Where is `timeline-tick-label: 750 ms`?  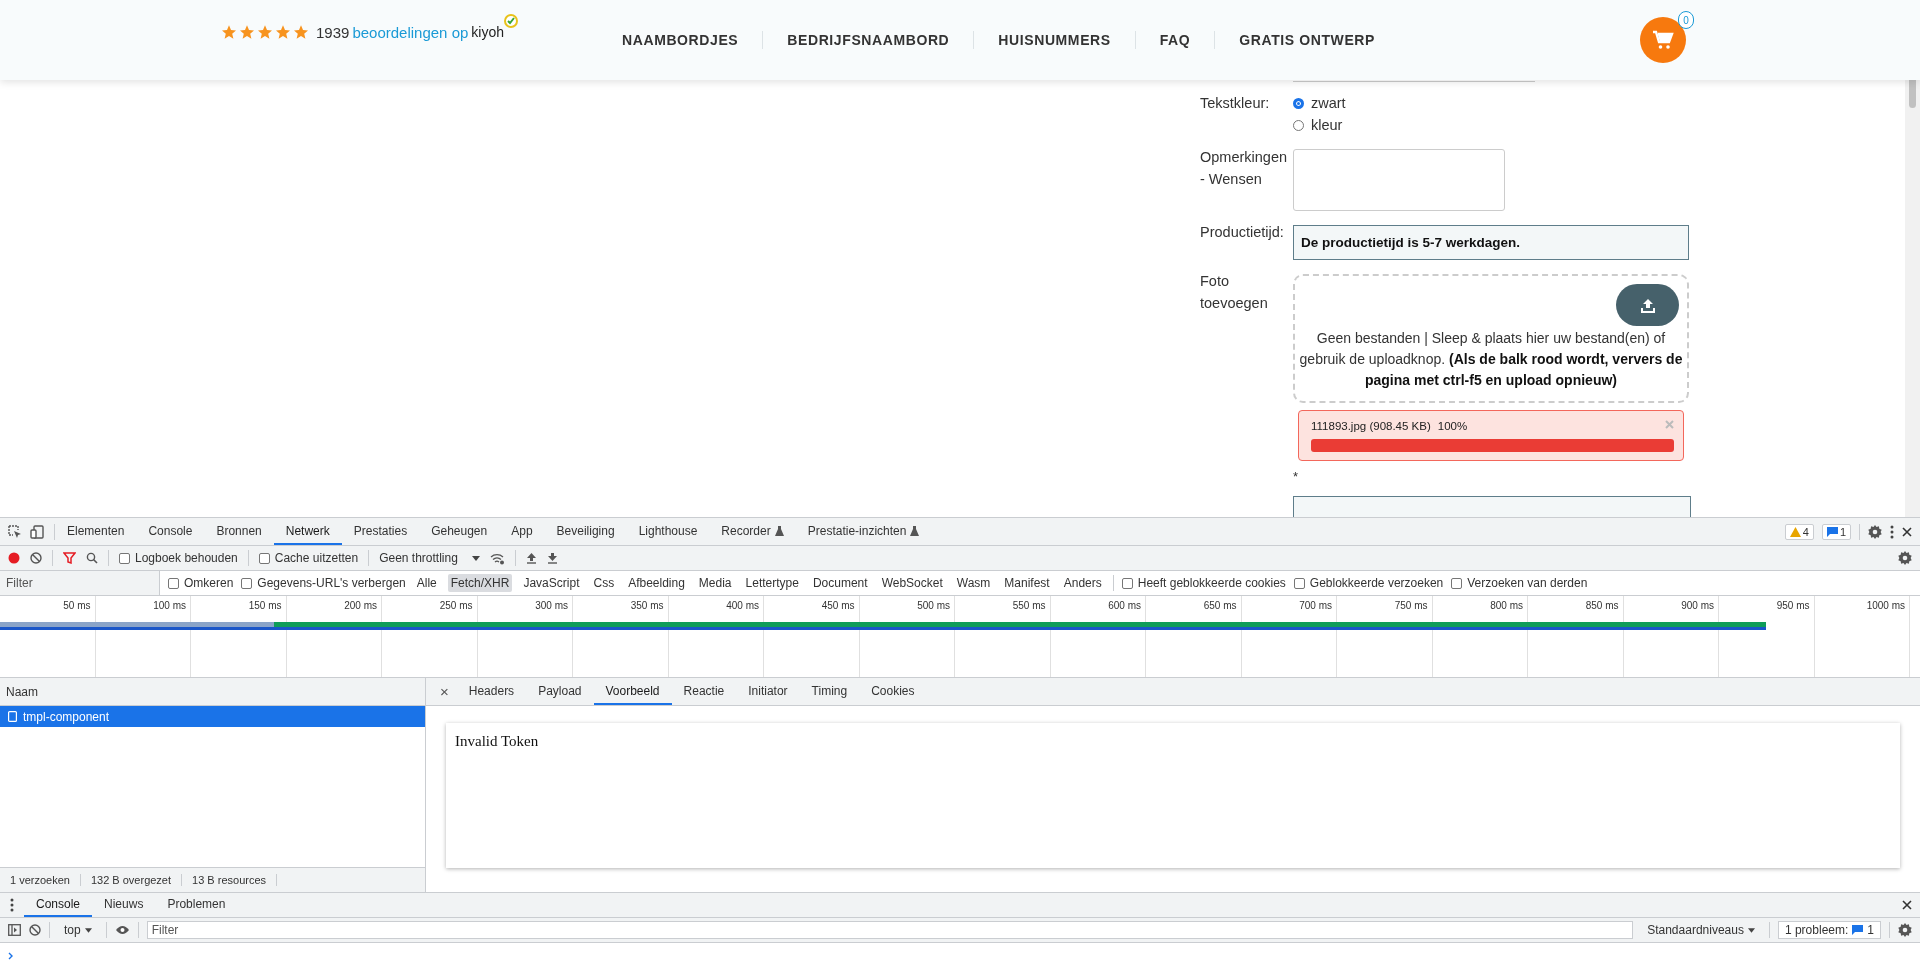
timeline-tick-label: 750 ms is located at coordinates (1411, 605).